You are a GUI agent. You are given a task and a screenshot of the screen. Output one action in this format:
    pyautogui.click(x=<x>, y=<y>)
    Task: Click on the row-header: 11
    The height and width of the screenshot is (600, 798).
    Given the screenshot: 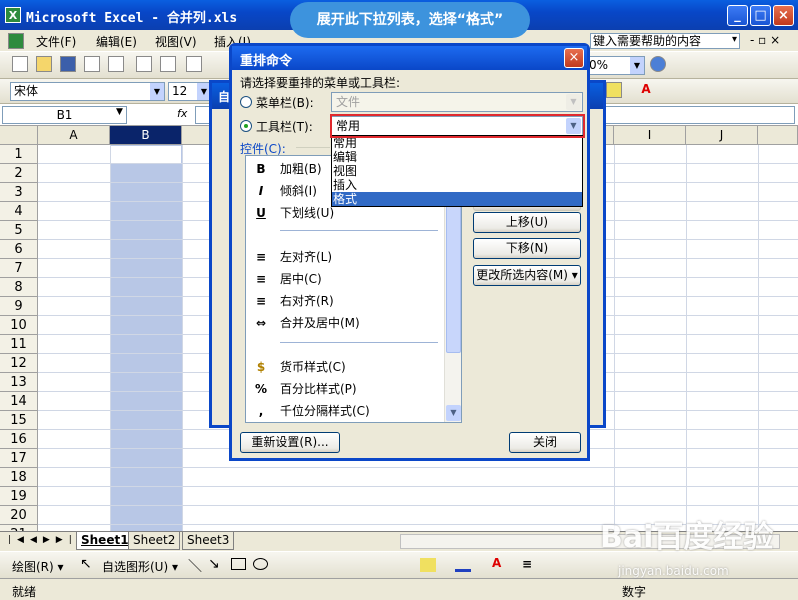 What is the action you would take?
    pyautogui.click(x=19, y=344)
    